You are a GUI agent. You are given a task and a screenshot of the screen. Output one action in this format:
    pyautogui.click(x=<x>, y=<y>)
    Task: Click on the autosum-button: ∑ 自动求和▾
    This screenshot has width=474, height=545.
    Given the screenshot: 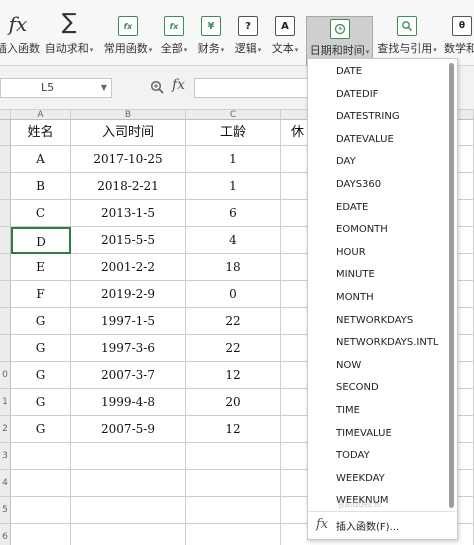 What is the action you would take?
    pyautogui.click(x=69, y=32)
    